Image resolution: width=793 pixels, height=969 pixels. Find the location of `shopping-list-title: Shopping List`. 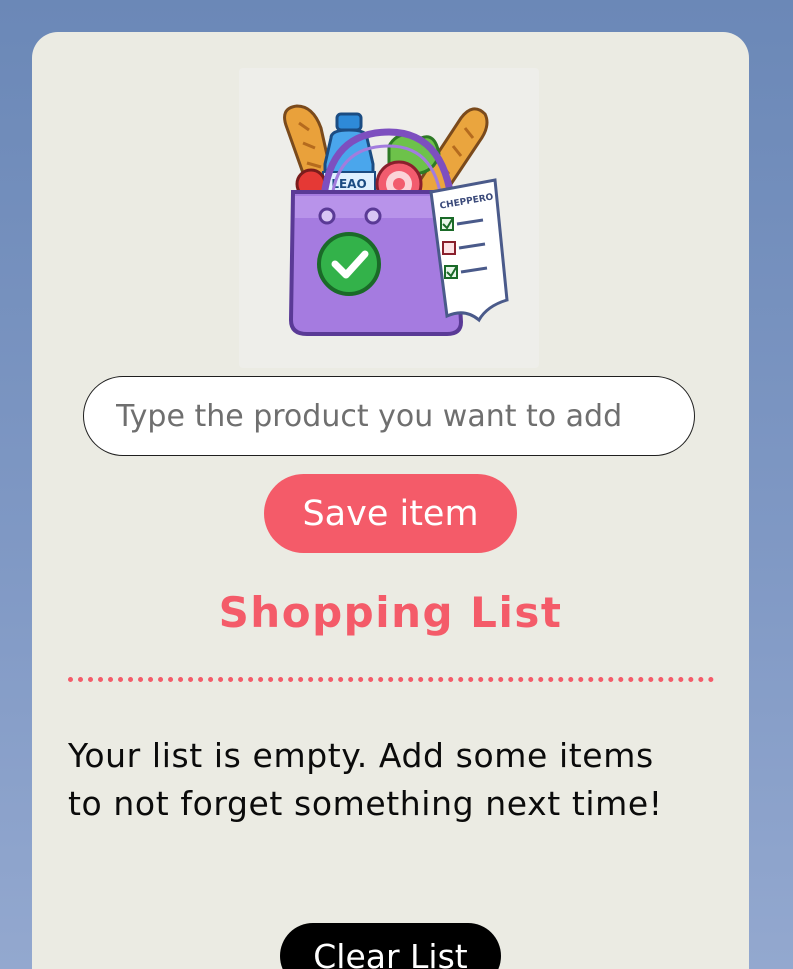

shopping-list-title: Shopping List is located at coordinates (390, 612).